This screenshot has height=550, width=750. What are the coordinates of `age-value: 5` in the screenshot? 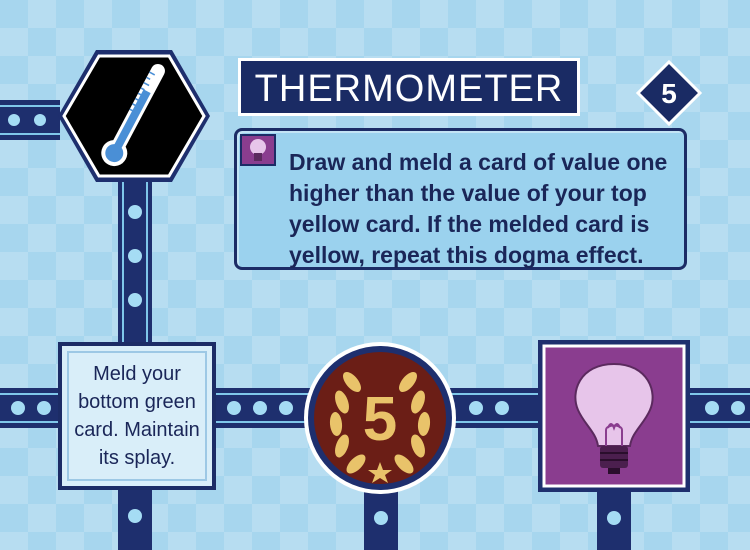 It's located at (669, 93).